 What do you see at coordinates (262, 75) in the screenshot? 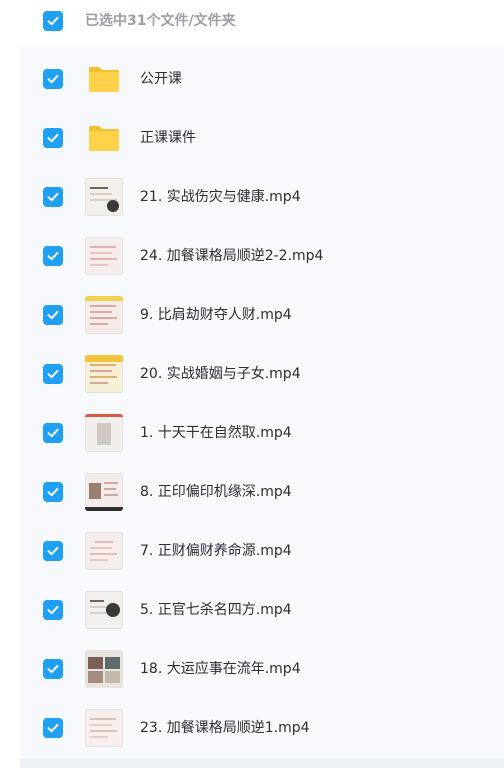
I see `file-row: 公开课` at bounding box center [262, 75].